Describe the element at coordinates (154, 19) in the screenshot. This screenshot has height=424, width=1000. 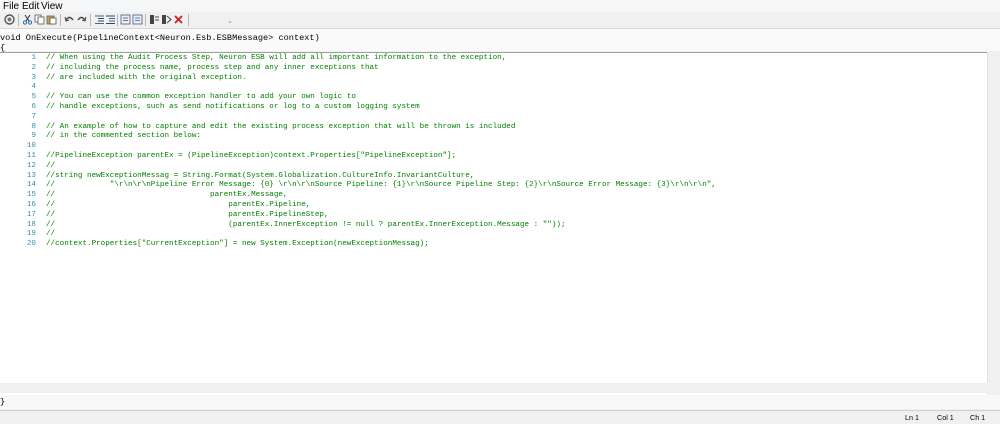
I see `bookmark-icon` at that location.